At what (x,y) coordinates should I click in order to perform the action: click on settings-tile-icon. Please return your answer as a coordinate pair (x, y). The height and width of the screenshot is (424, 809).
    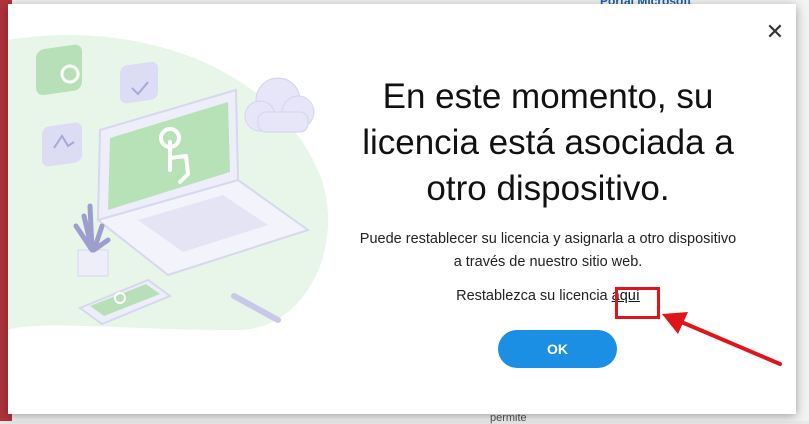
    Looking at the image, I should click on (59, 70).